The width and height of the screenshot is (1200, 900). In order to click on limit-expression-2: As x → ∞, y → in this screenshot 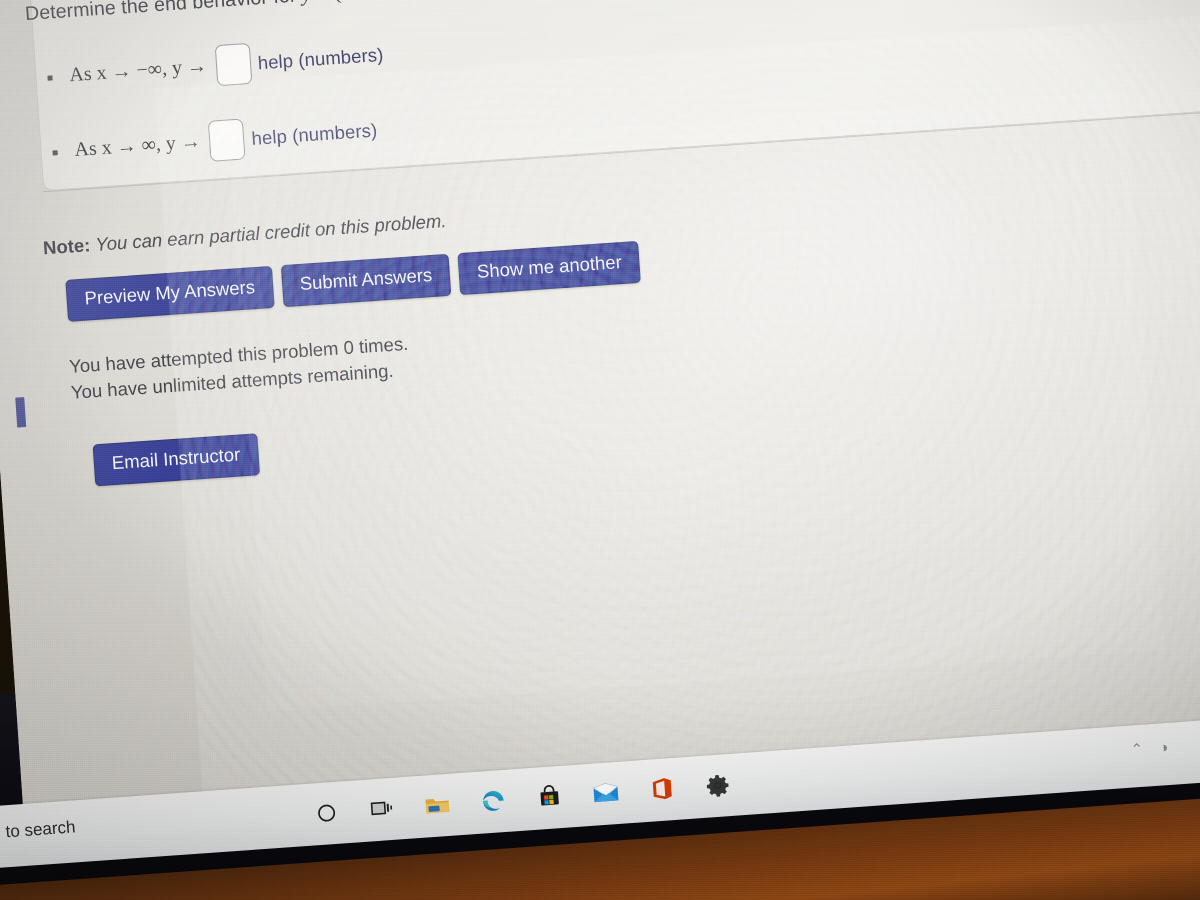, I will do `click(137, 146)`.